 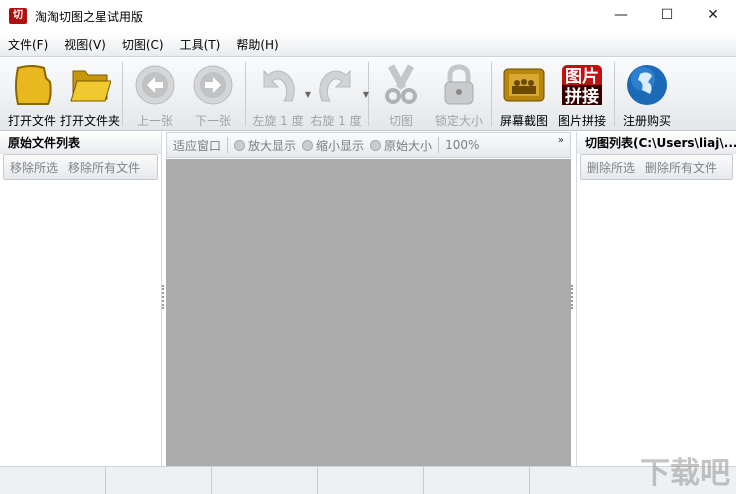 I want to click on next-button: 下一张, so click(x=213, y=94).